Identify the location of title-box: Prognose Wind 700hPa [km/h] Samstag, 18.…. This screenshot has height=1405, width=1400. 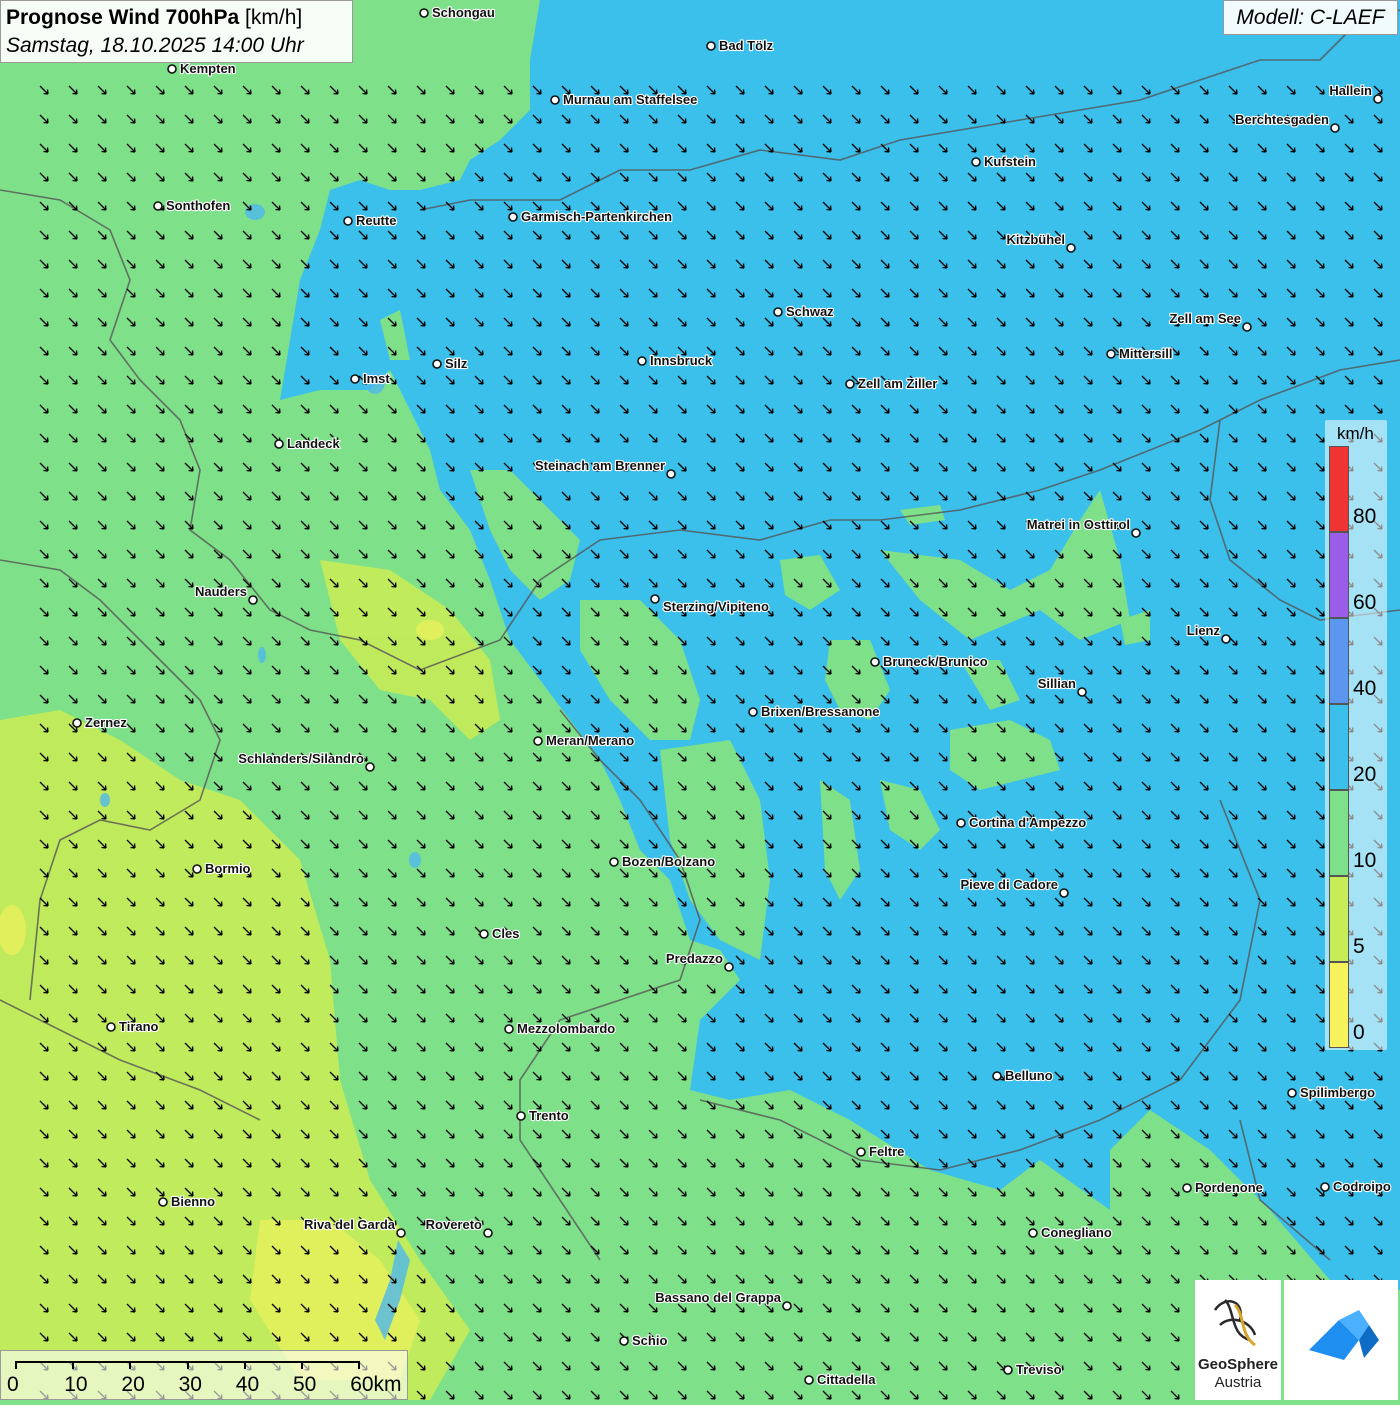
(176, 31).